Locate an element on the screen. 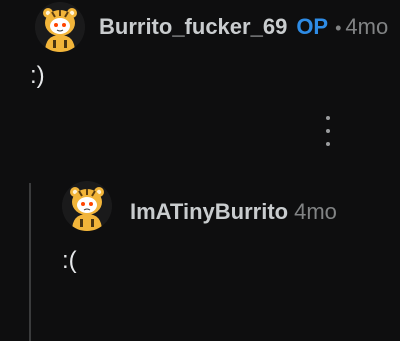 The height and width of the screenshot is (341, 400). username-link: Burrito_fucker_69 is located at coordinates (193, 27).